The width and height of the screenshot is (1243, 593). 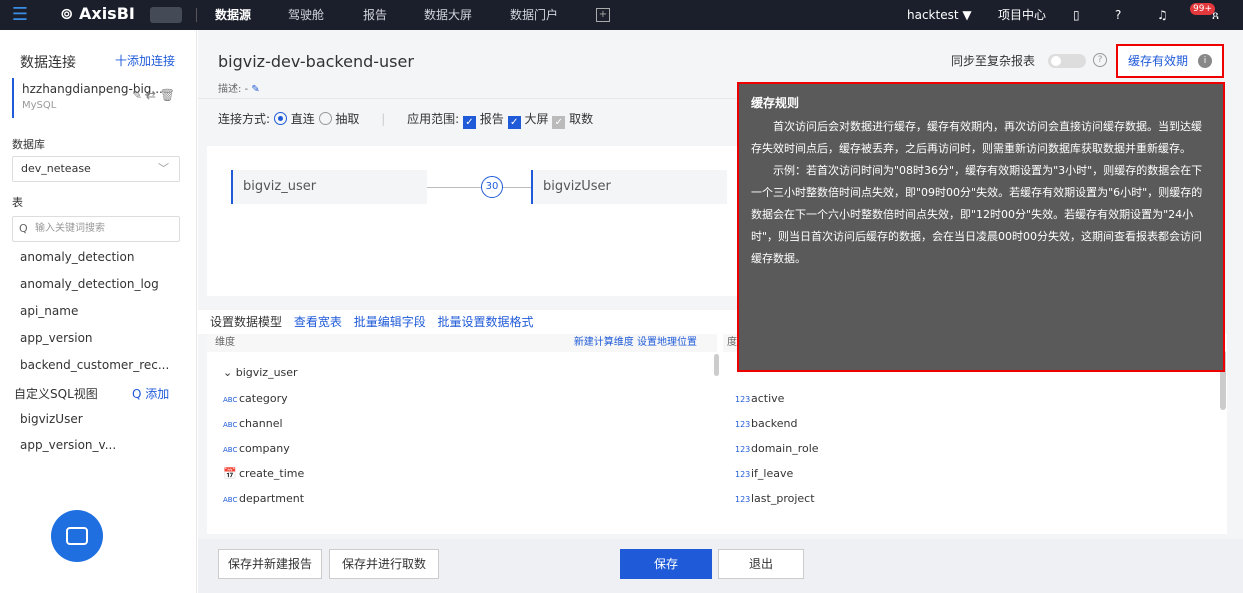 I want to click on nav-datasource: 数据源, so click(x=233, y=15).